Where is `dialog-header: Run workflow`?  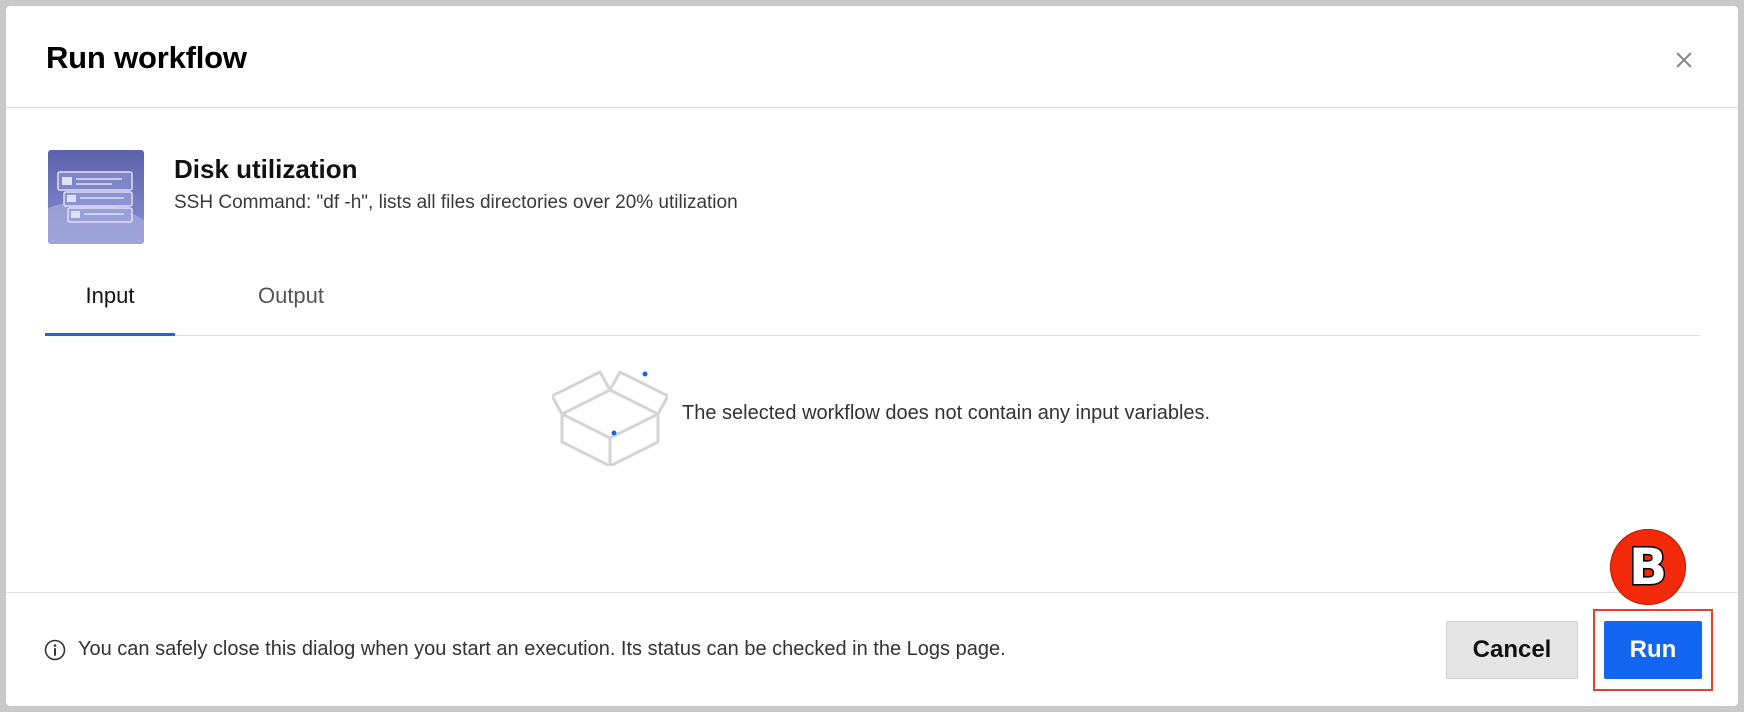 dialog-header: Run workflow is located at coordinates (872, 57).